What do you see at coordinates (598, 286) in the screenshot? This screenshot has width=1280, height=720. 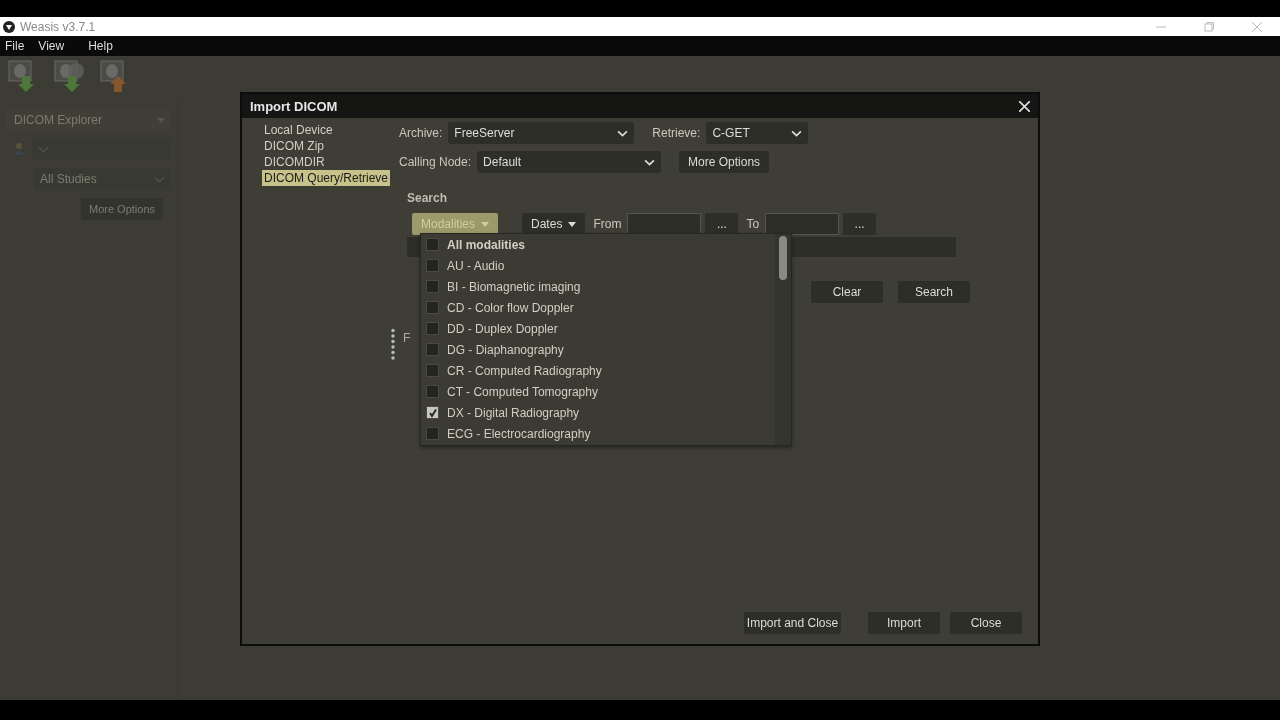 I see `modality-option: BI - Biomagnetic imaging` at bounding box center [598, 286].